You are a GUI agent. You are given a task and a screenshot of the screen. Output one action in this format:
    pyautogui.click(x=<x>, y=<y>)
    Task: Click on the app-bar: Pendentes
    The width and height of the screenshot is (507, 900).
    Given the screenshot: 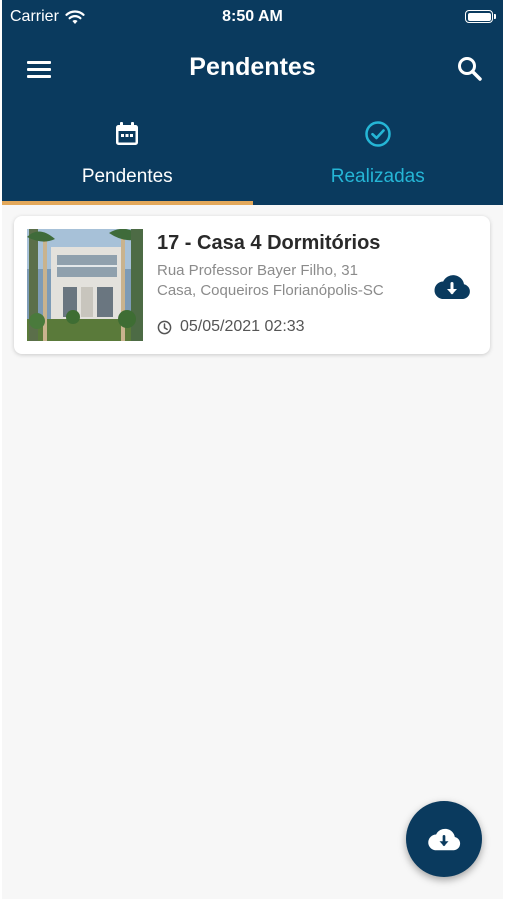 What is the action you would take?
    pyautogui.click(x=252, y=68)
    